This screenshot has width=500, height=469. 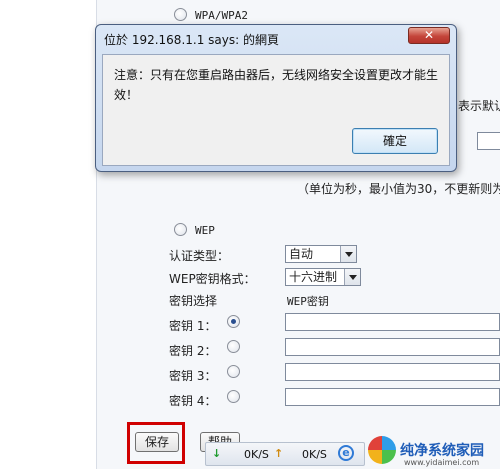 What do you see at coordinates (314, 454) in the screenshot?
I see `up-speed: 0K/S` at bounding box center [314, 454].